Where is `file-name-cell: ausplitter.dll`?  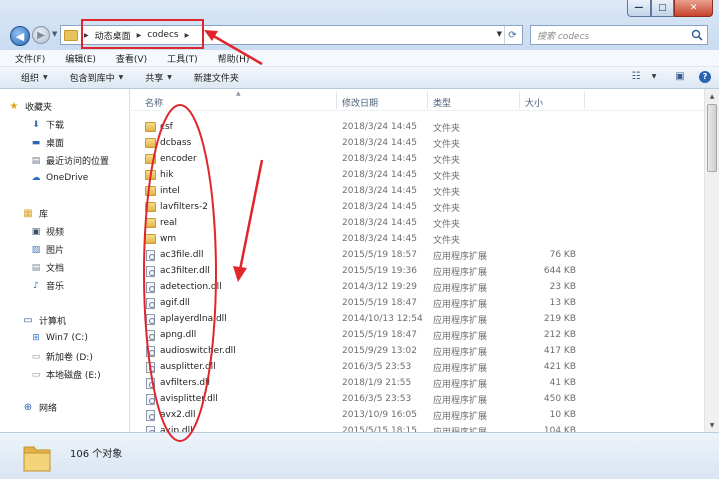
file-name-cell: ausplitter.dll is located at coordinates (180, 367).